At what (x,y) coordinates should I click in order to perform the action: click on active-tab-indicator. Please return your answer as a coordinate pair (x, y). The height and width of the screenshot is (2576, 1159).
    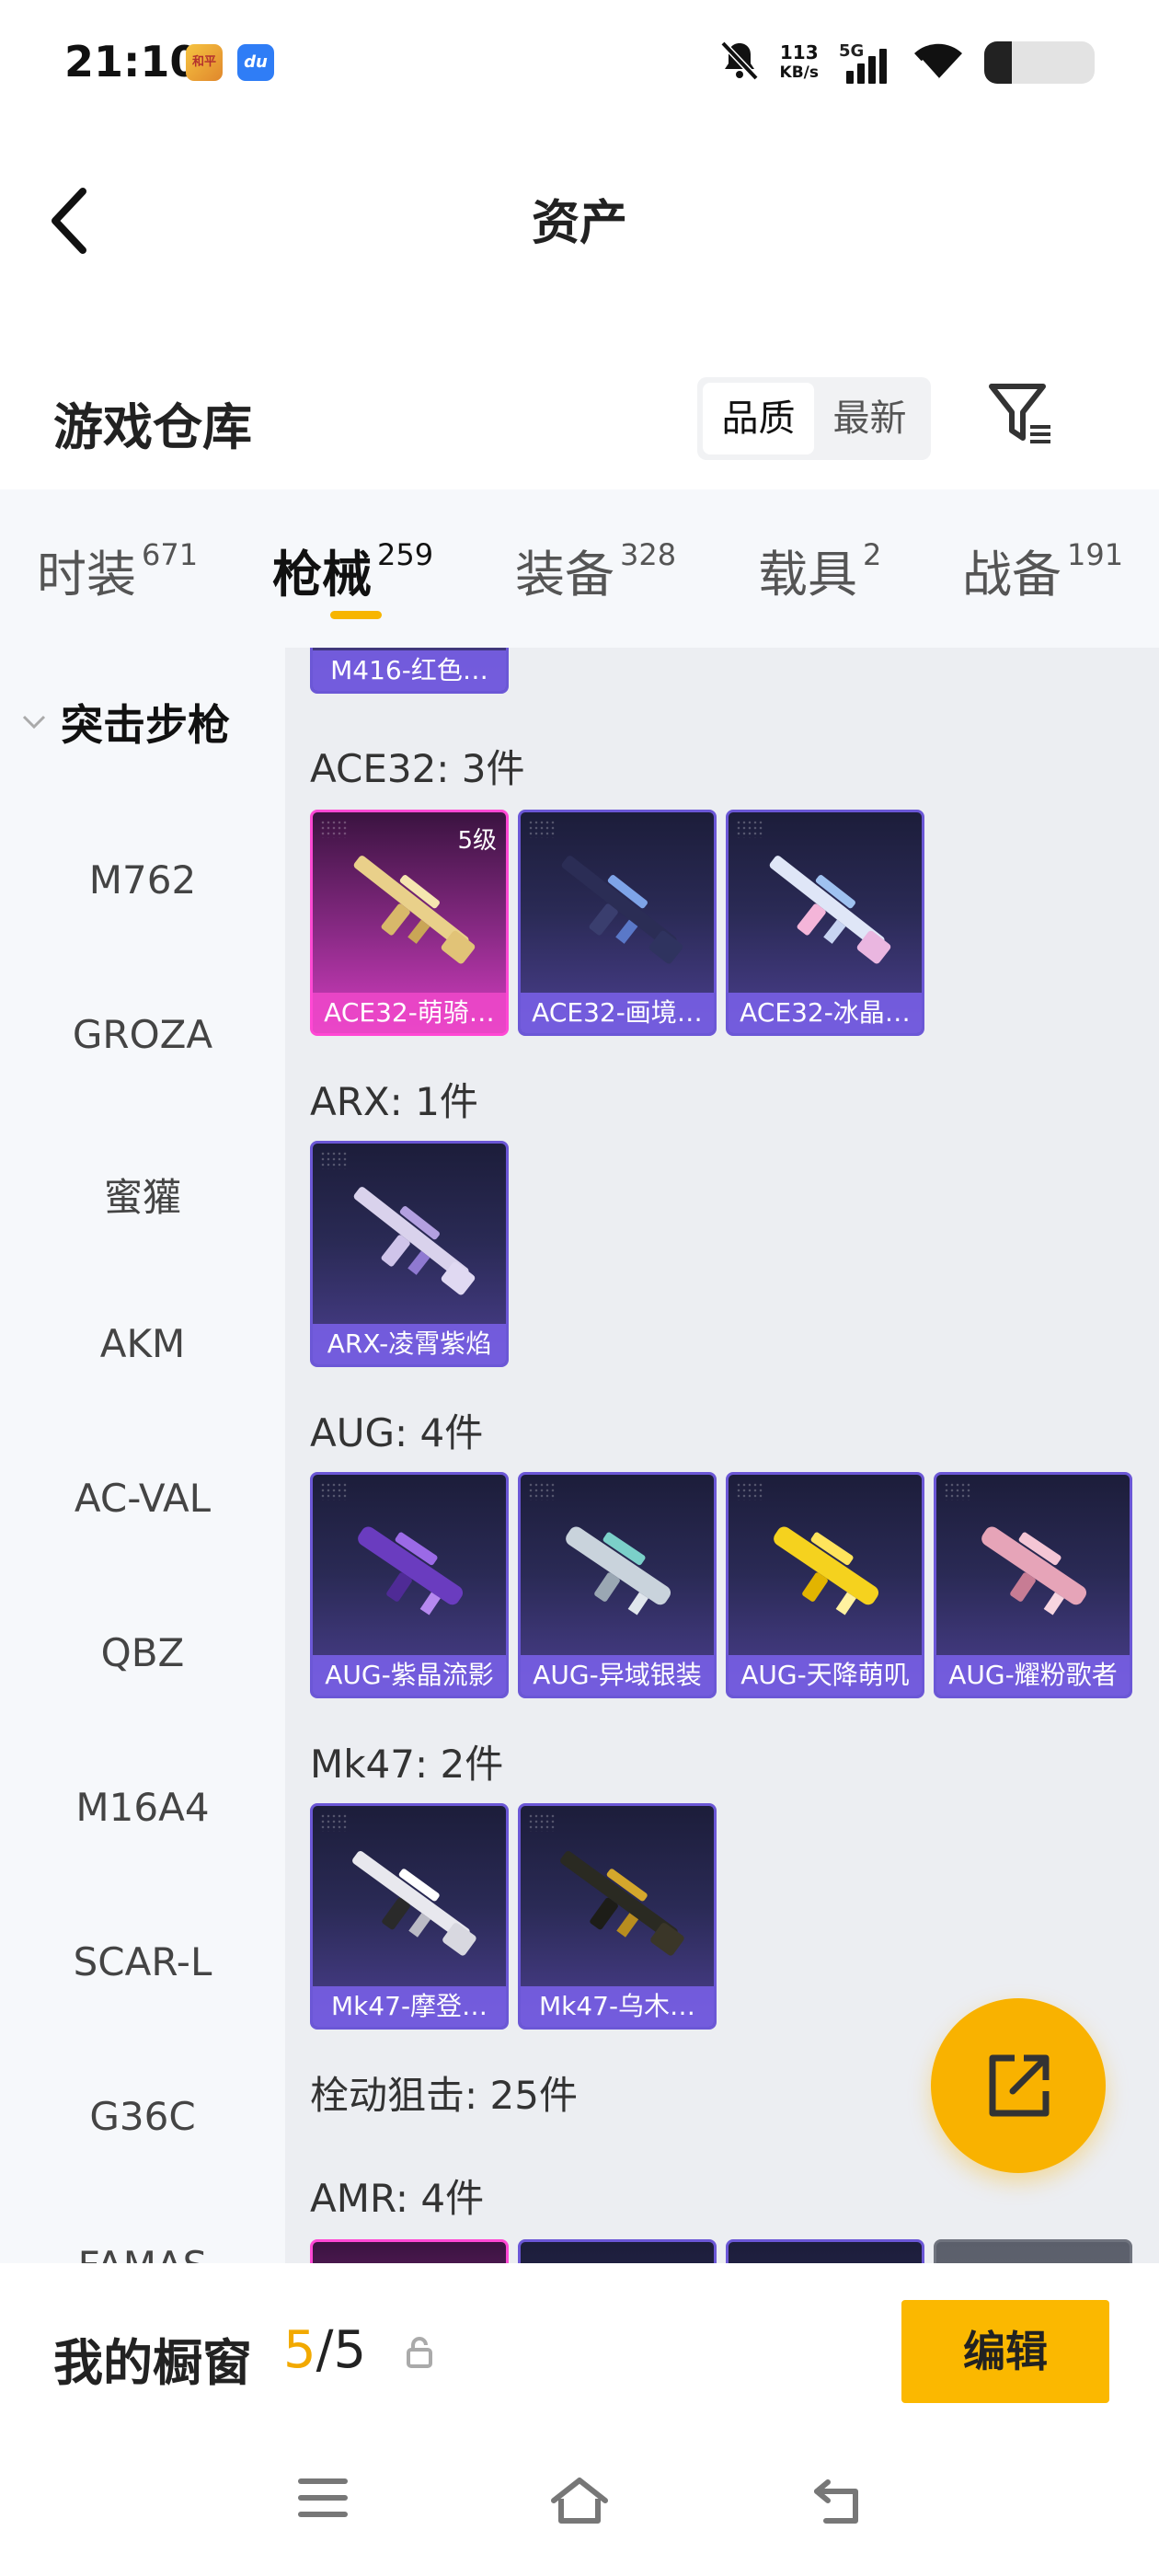
    Looking at the image, I should click on (356, 615).